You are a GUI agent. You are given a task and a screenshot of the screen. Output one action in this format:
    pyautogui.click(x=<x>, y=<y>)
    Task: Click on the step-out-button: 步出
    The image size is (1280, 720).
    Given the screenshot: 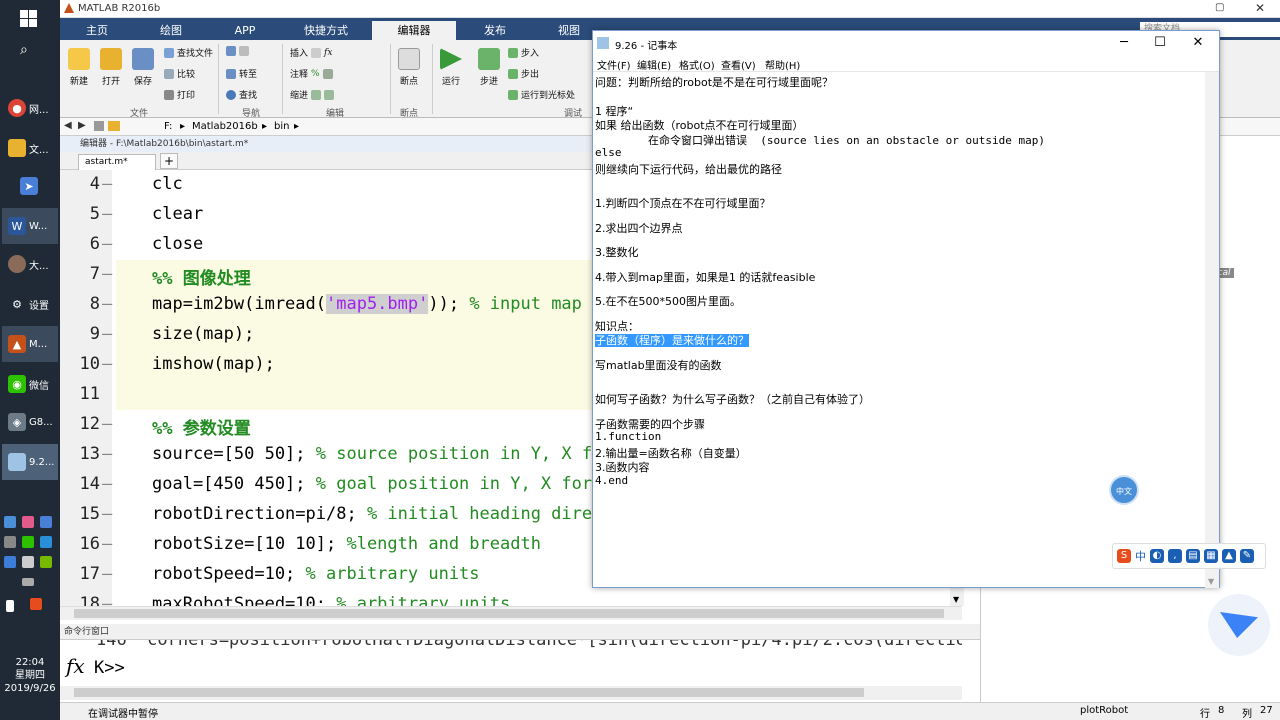 What is the action you would take?
    pyautogui.click(x=523, y=73)
    